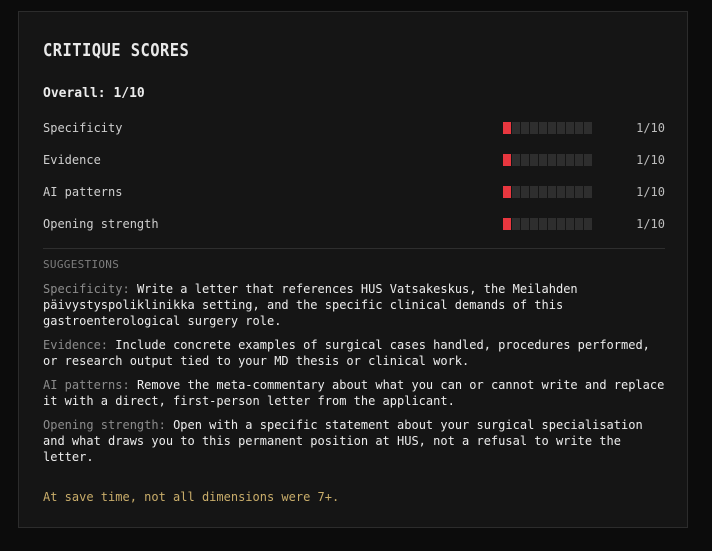  What do you see at coordinates (83, 192) in the screenshot?
I see `score-label: AI patterns` at bounding box center [83, 192].